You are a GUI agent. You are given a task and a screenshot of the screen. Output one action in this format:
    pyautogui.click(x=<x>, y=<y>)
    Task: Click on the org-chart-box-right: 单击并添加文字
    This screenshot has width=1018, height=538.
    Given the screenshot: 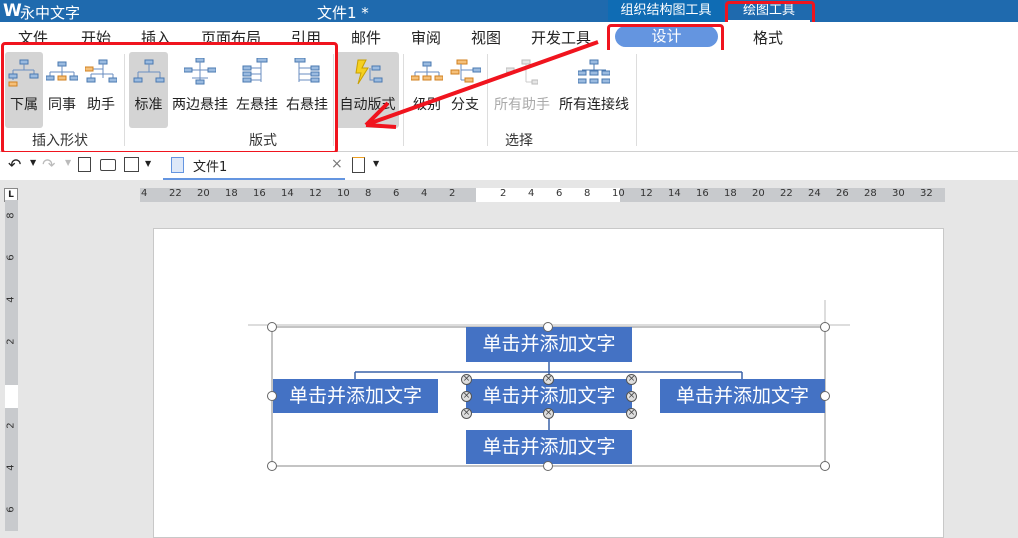 What is the action you would take?
    pyautogui.click(x=742, y=396)
    